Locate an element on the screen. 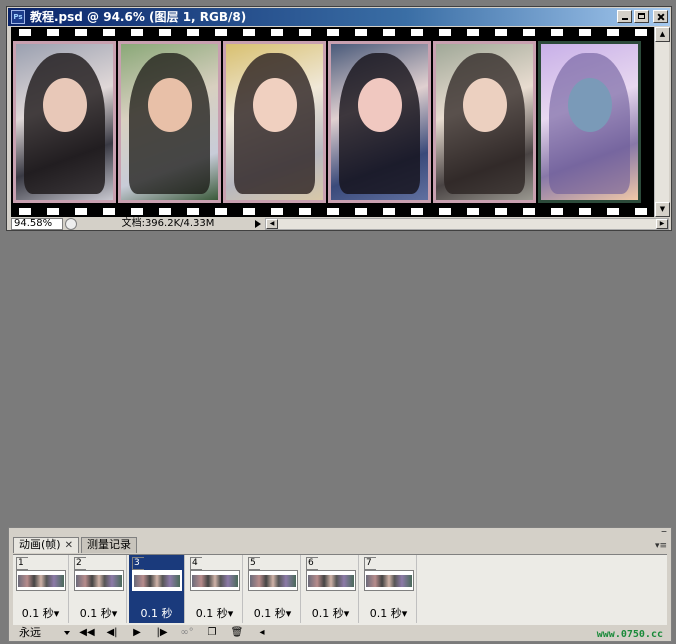 The height and width of the screenshot is (644, 676). close-button is located at coordinates (660, 16).